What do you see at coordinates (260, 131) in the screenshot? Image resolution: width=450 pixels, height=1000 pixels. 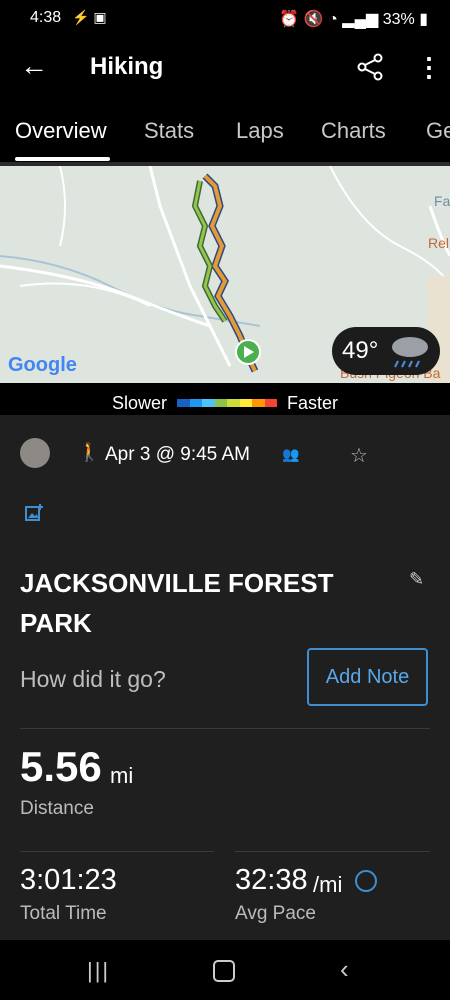 I see `tab-laps: Laps` at bounding box center [260, 131].